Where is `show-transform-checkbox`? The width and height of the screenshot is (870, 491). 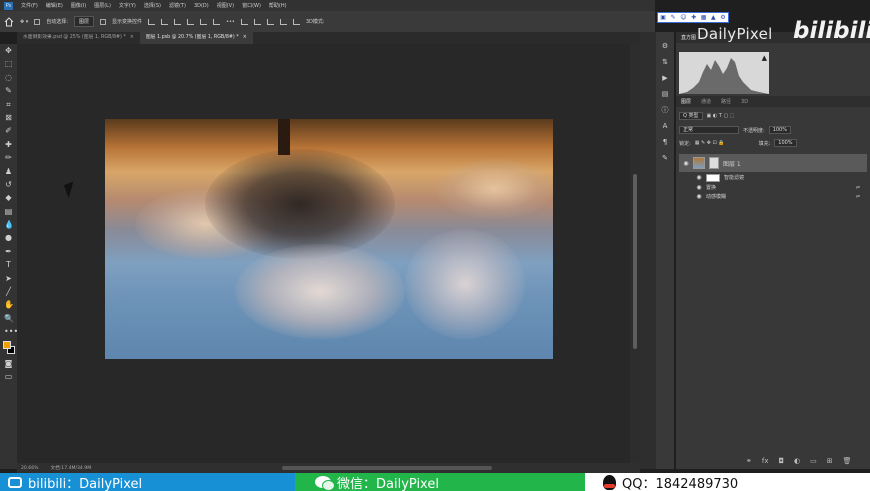
show-transform-checkbox is located at coordinates (103, 21).